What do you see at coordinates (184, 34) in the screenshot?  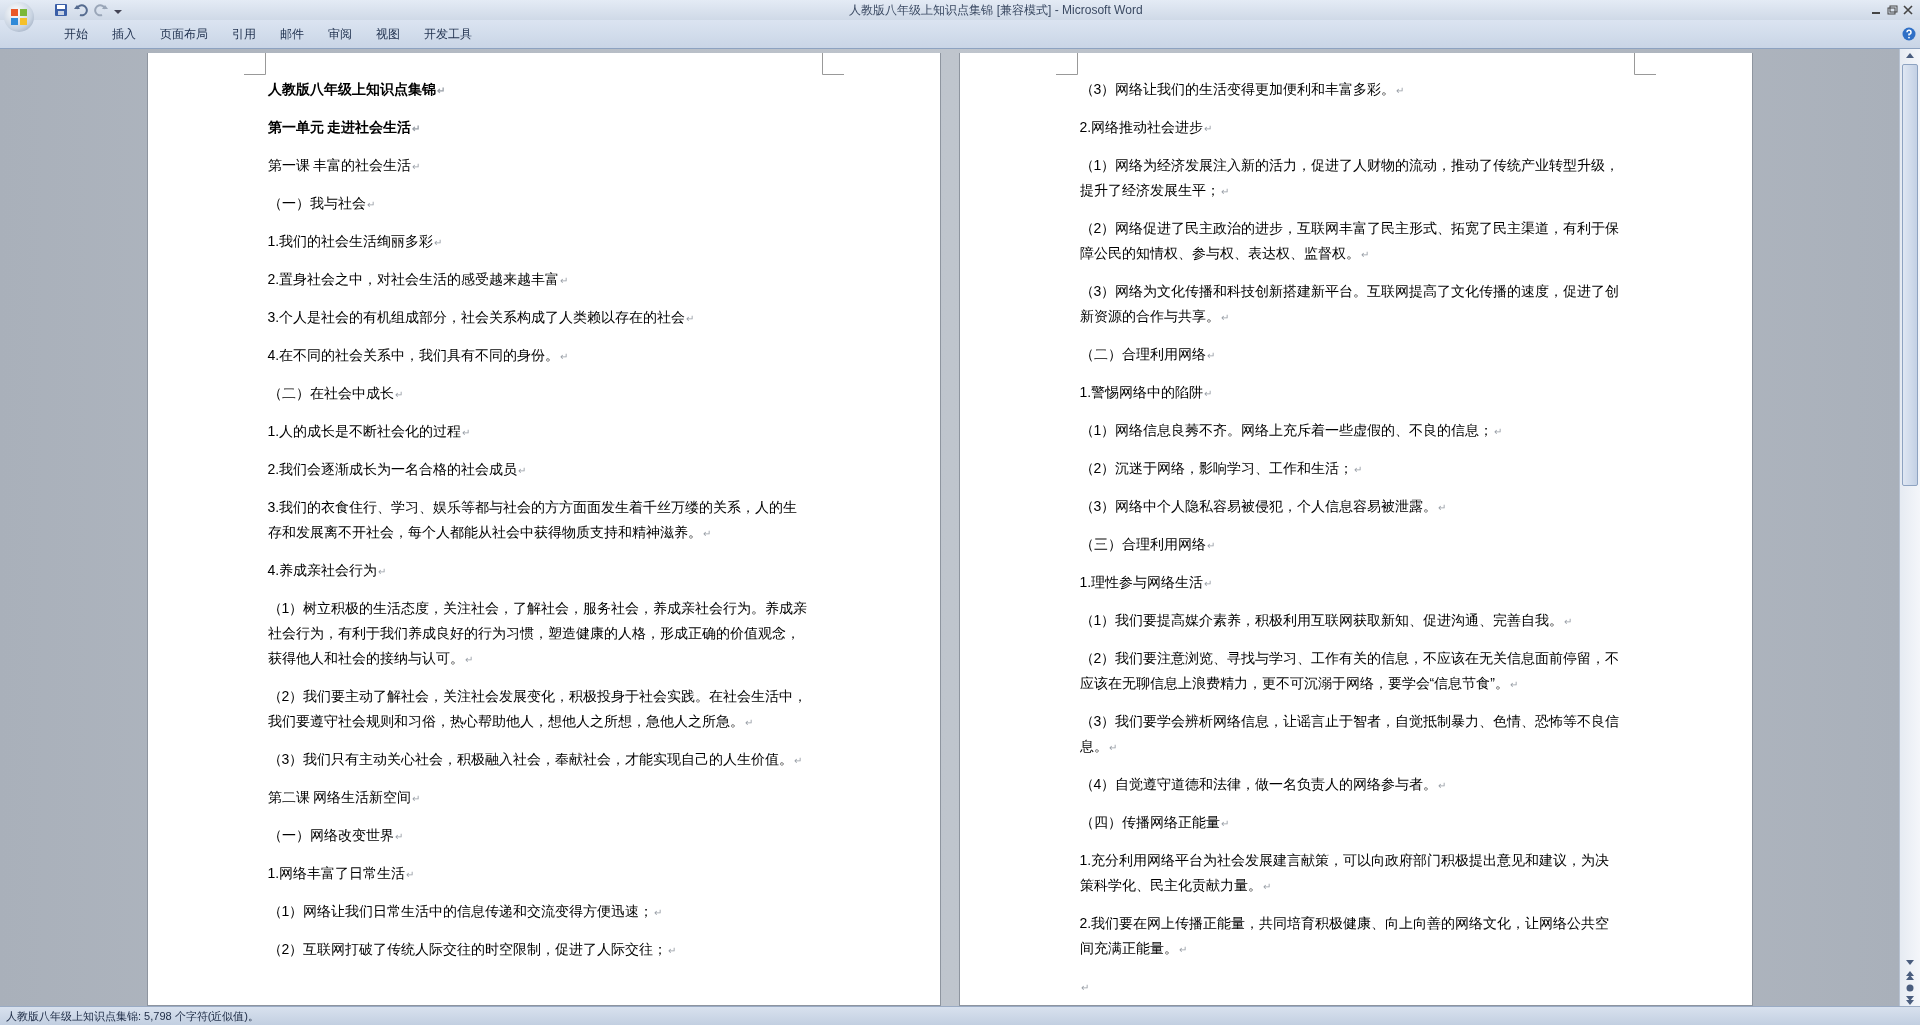 I see `ribbon-tab: 页面布局` at bounding box center [184, 34].